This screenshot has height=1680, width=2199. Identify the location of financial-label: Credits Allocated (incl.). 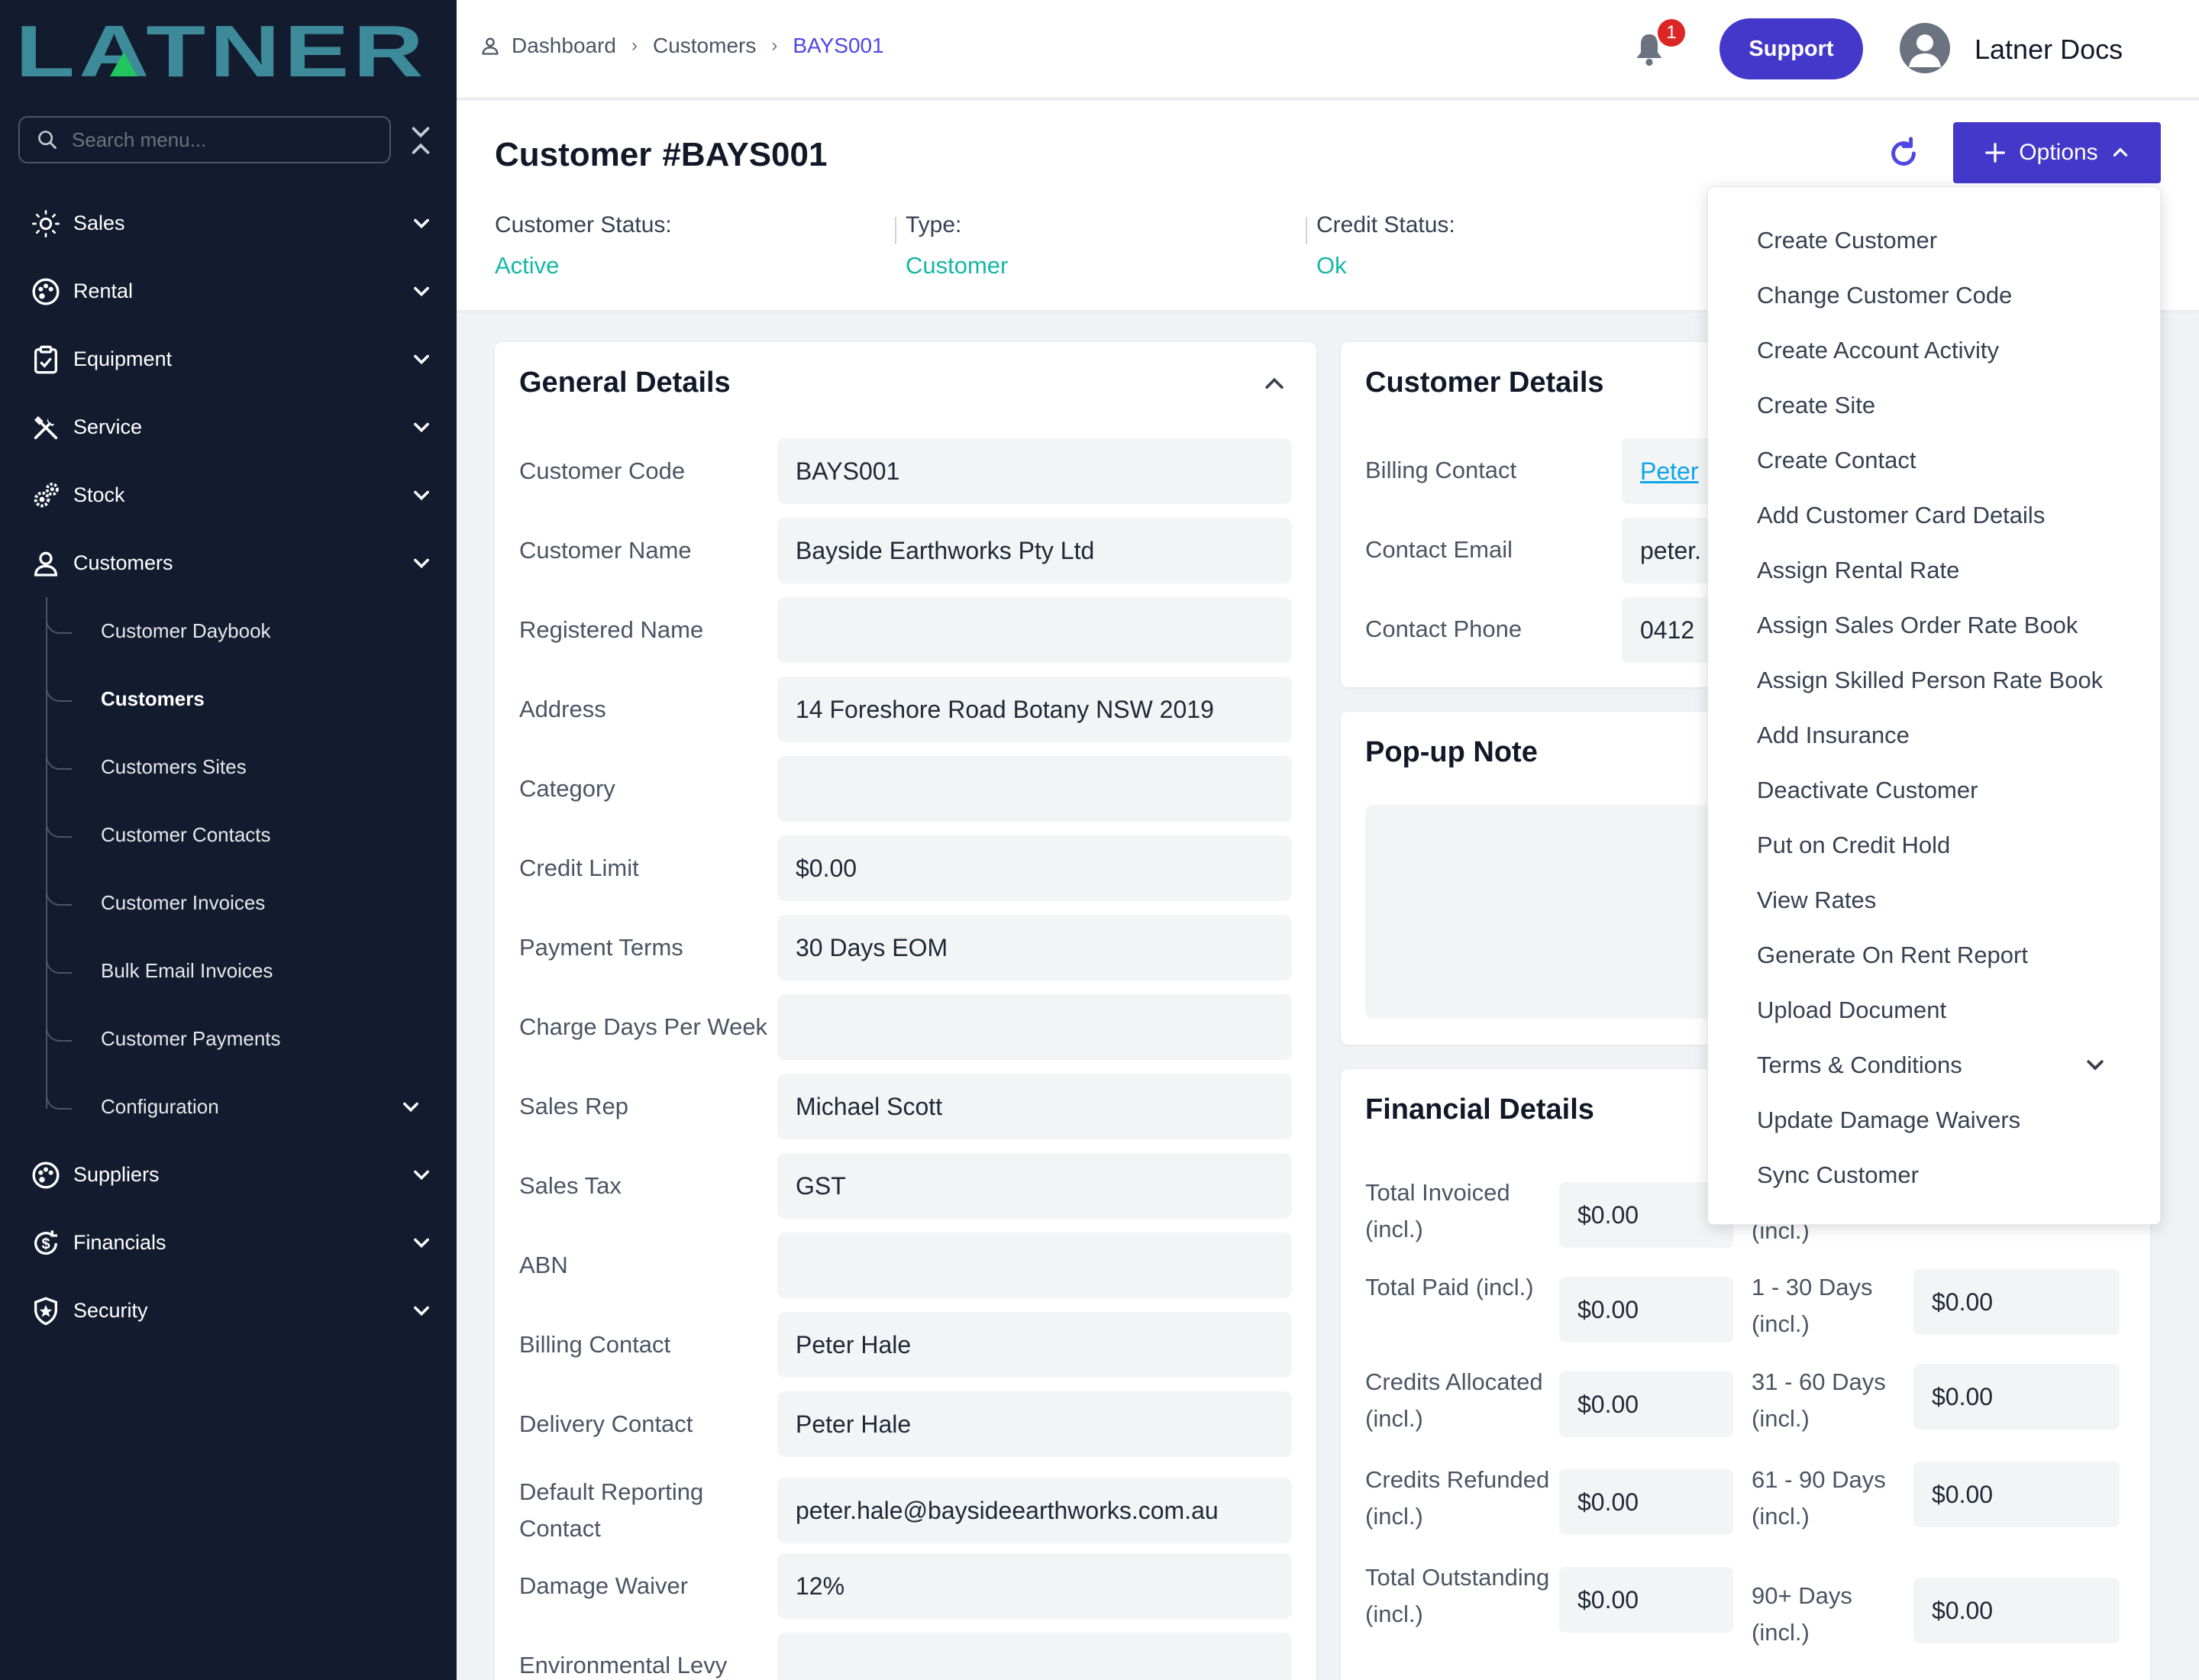
(1454, 1400).